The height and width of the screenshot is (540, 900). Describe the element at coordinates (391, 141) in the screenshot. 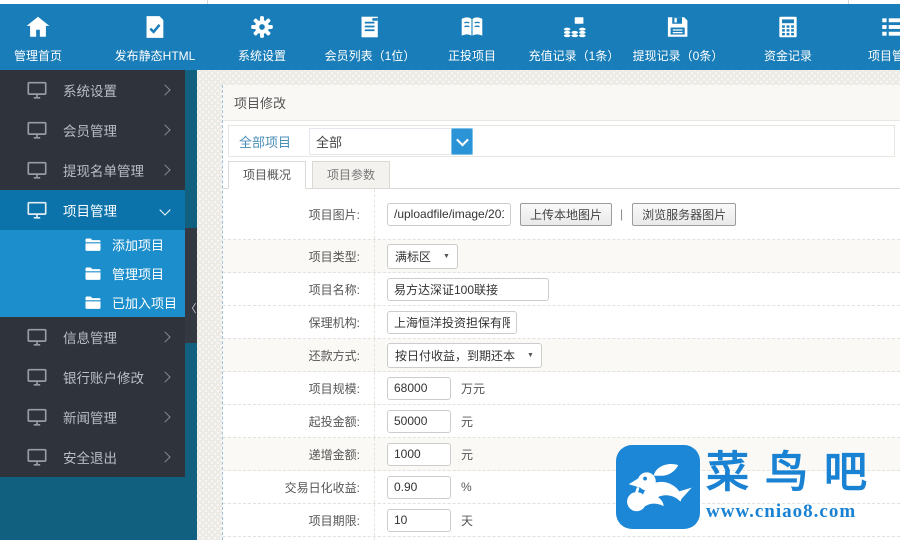

I see `project-filter-select: 全部` at that location.